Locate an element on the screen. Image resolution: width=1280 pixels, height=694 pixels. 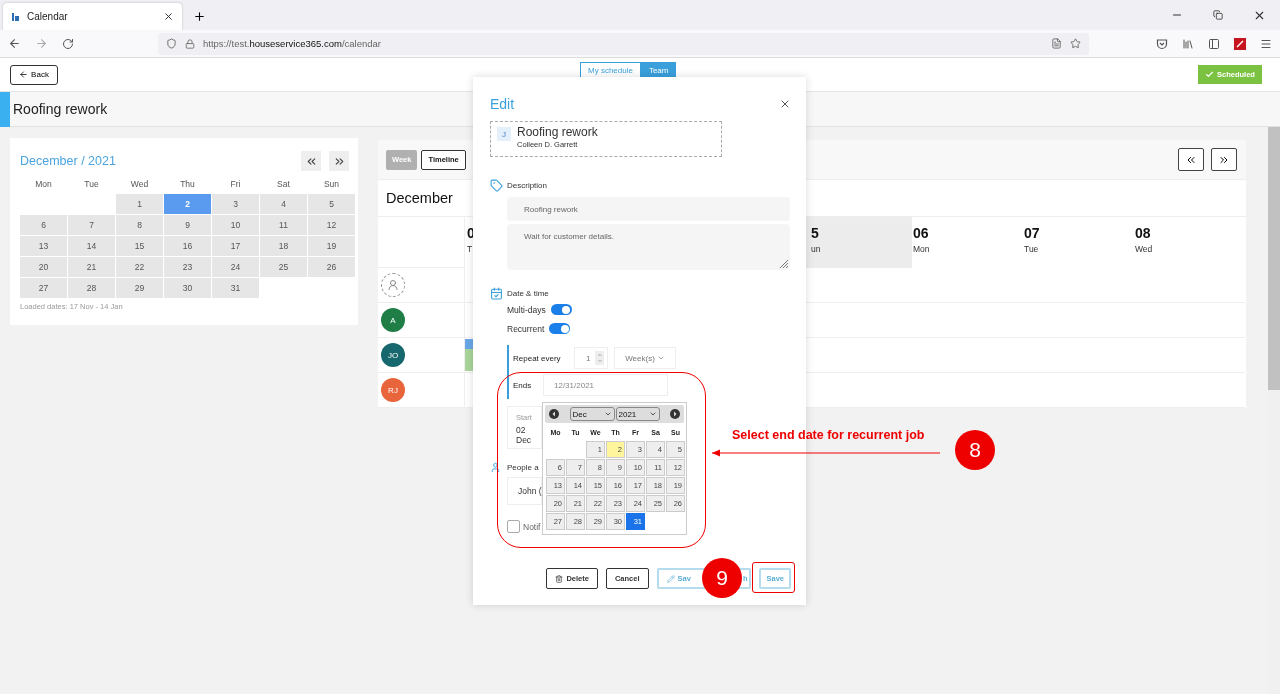
weekday-label: Mon is located at coordinates (43, 185).